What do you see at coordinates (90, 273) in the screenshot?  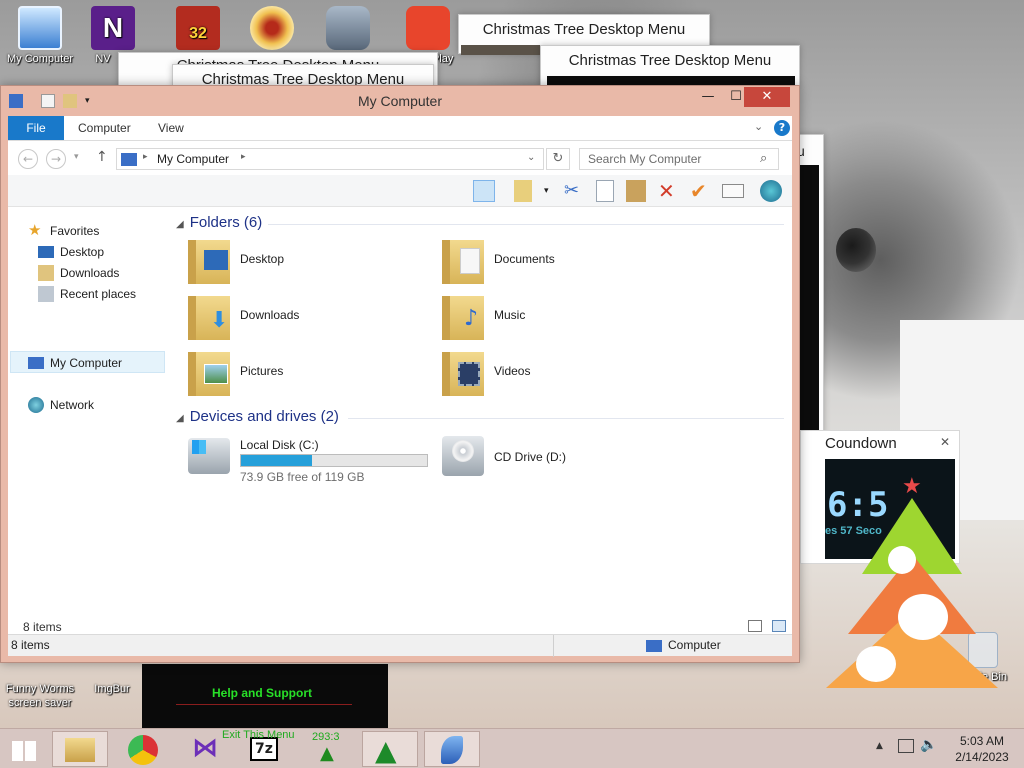 I see `nav-label: Downloads` at bounding box center [90, 273].